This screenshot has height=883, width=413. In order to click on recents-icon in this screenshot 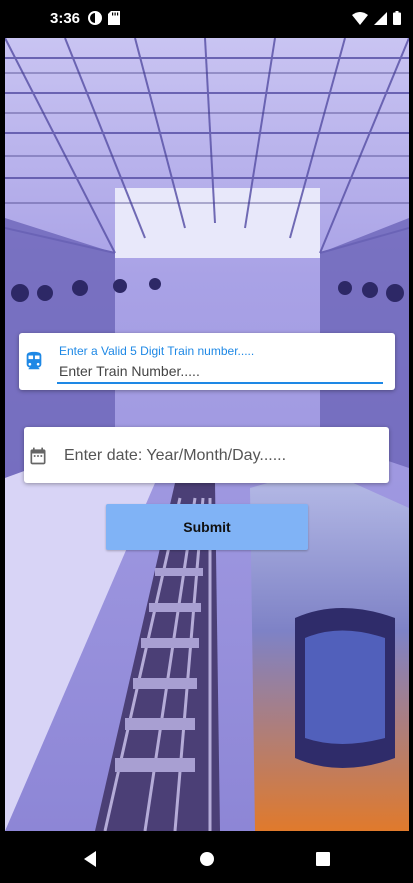, I will do `click(323, 859)`.